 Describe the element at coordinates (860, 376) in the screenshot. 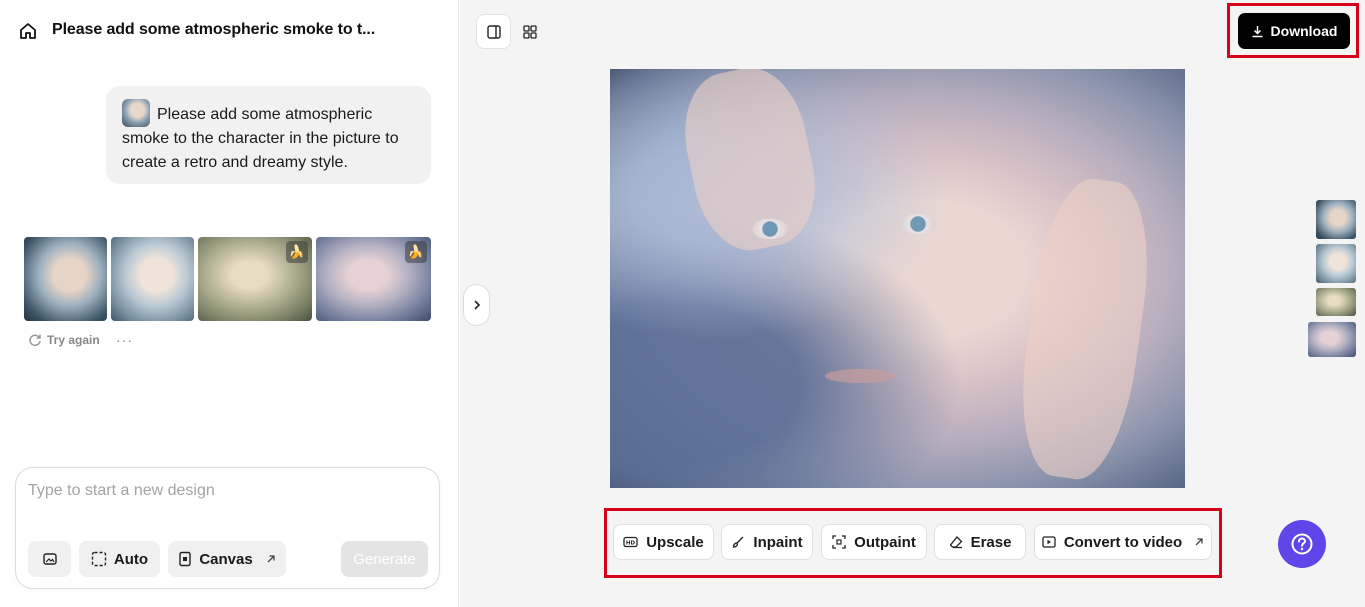

I see `image-mouth` at that location.